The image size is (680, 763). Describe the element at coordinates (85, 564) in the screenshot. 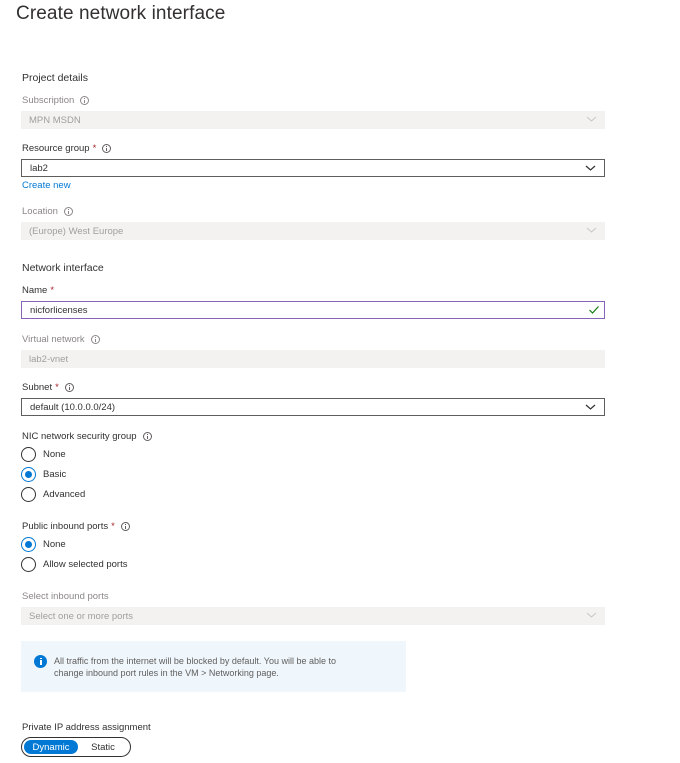

I see `public-ports-option-allow-label: Allow selected ports` at that location.